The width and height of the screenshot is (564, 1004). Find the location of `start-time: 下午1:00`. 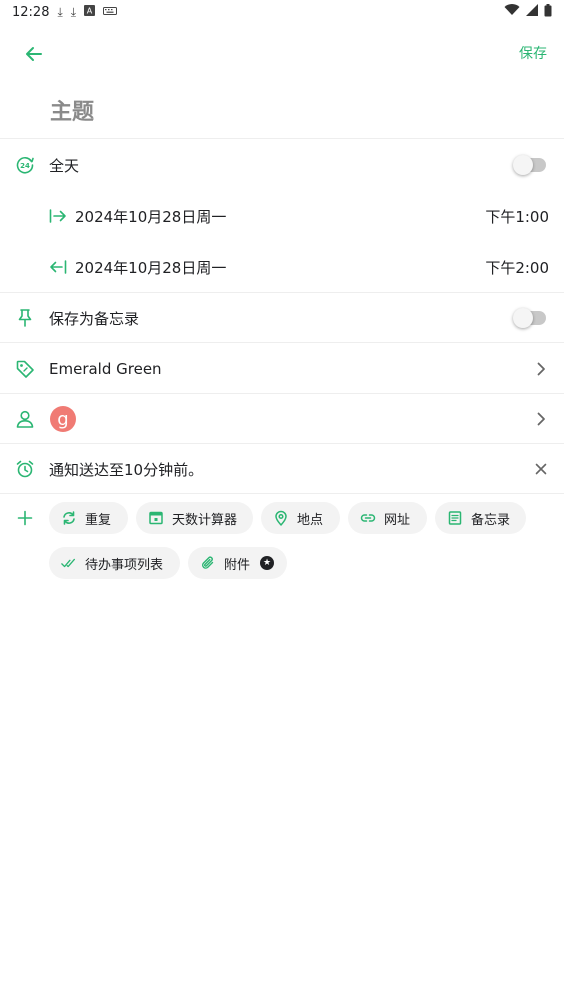

start-time: 下午1:00 is located at coordinates (517, 216).